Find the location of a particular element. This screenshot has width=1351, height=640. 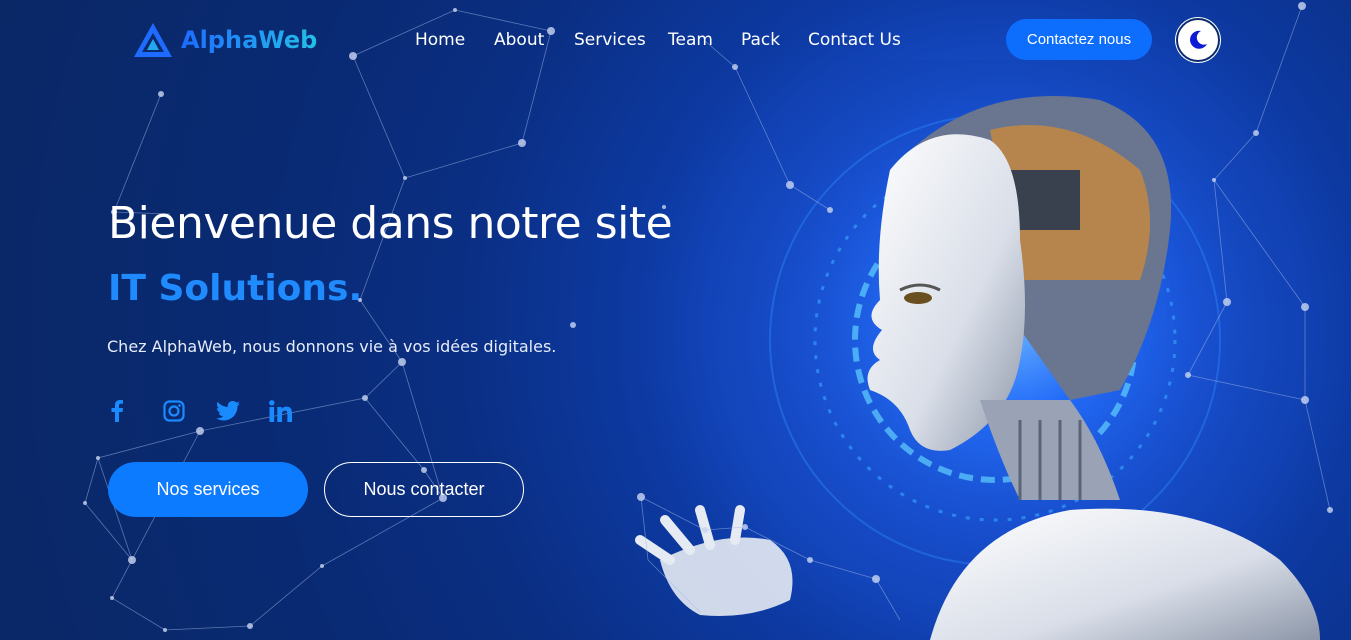

social-links is located at coordinates (216, 411).